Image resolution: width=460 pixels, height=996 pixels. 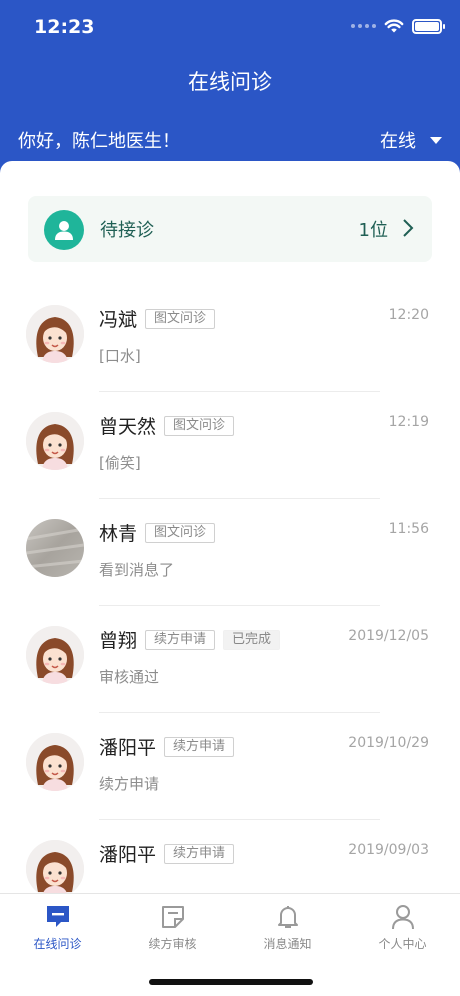 What do you see at coordinates (230, 25) in the screenshot?
I see `status-bar: 12:23` at bounding box center [230, 25].